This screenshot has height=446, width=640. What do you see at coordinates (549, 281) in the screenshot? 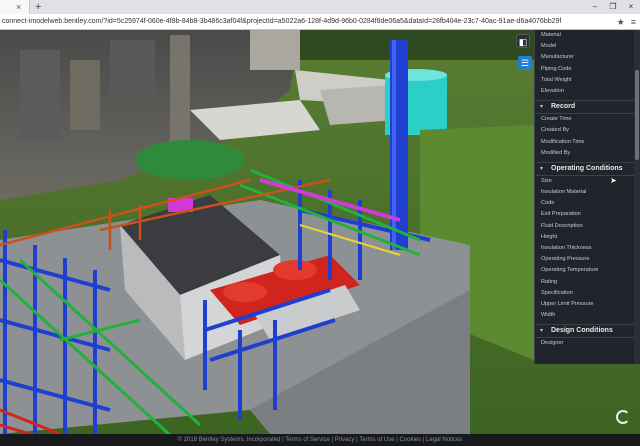
I see `property-item: Rating` at bounding box center [549, 281].